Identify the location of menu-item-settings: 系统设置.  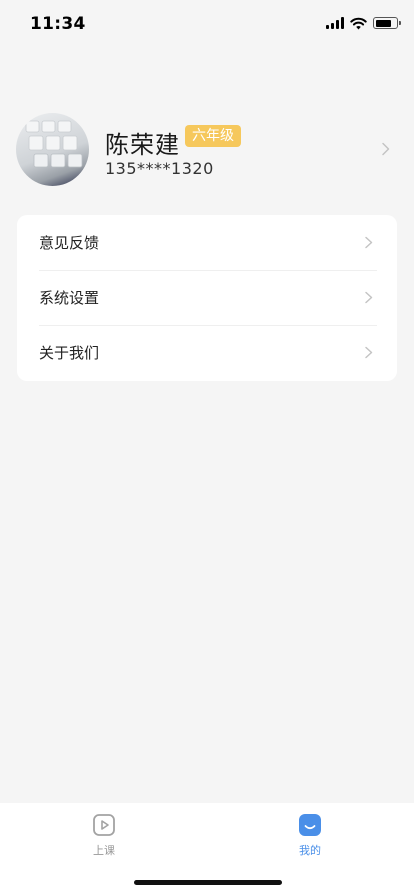
(207, 297).